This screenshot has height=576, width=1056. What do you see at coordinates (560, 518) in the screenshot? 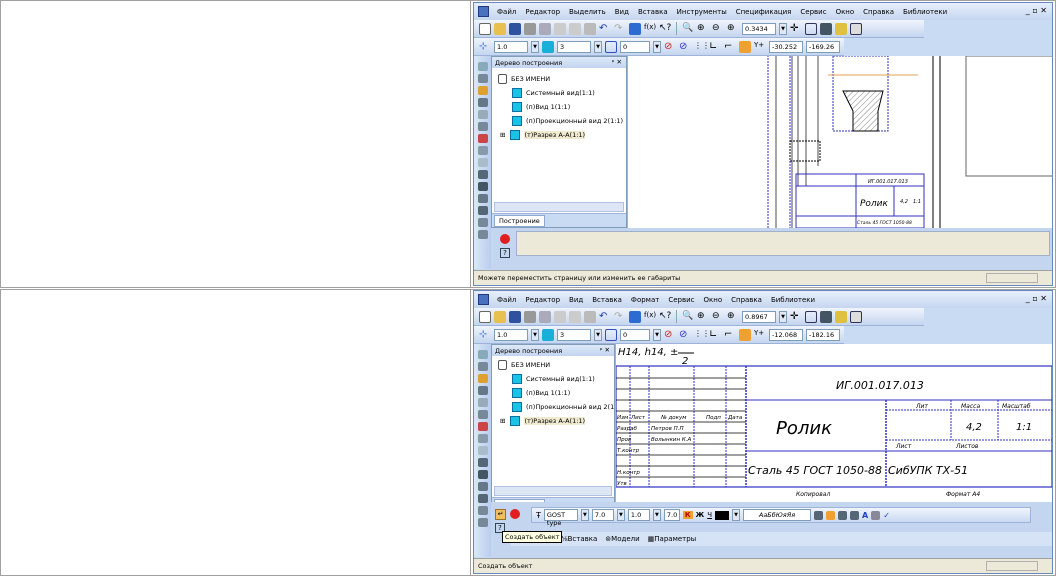
I see `font-field: GOST type` at bounding box center [560, 518].